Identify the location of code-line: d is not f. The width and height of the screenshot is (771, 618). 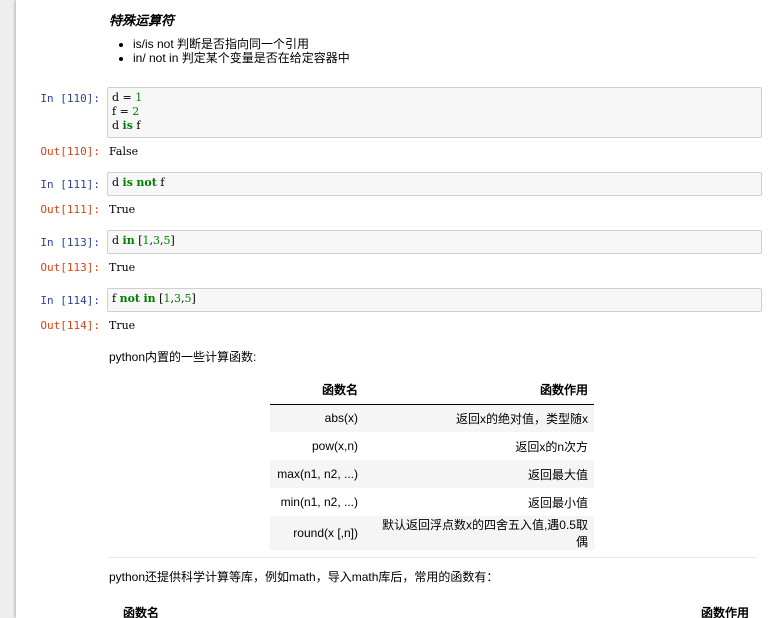
(434, 183).